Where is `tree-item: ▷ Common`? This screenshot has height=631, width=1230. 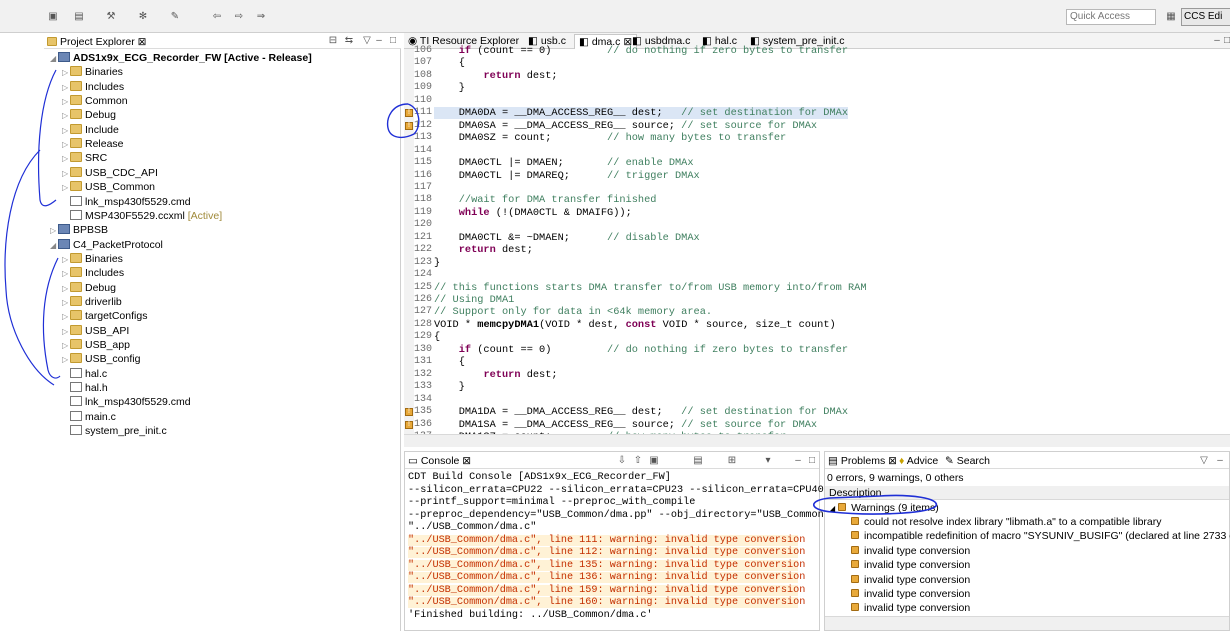 tree-item: ▷ Common is located at coordinates (95, 101).